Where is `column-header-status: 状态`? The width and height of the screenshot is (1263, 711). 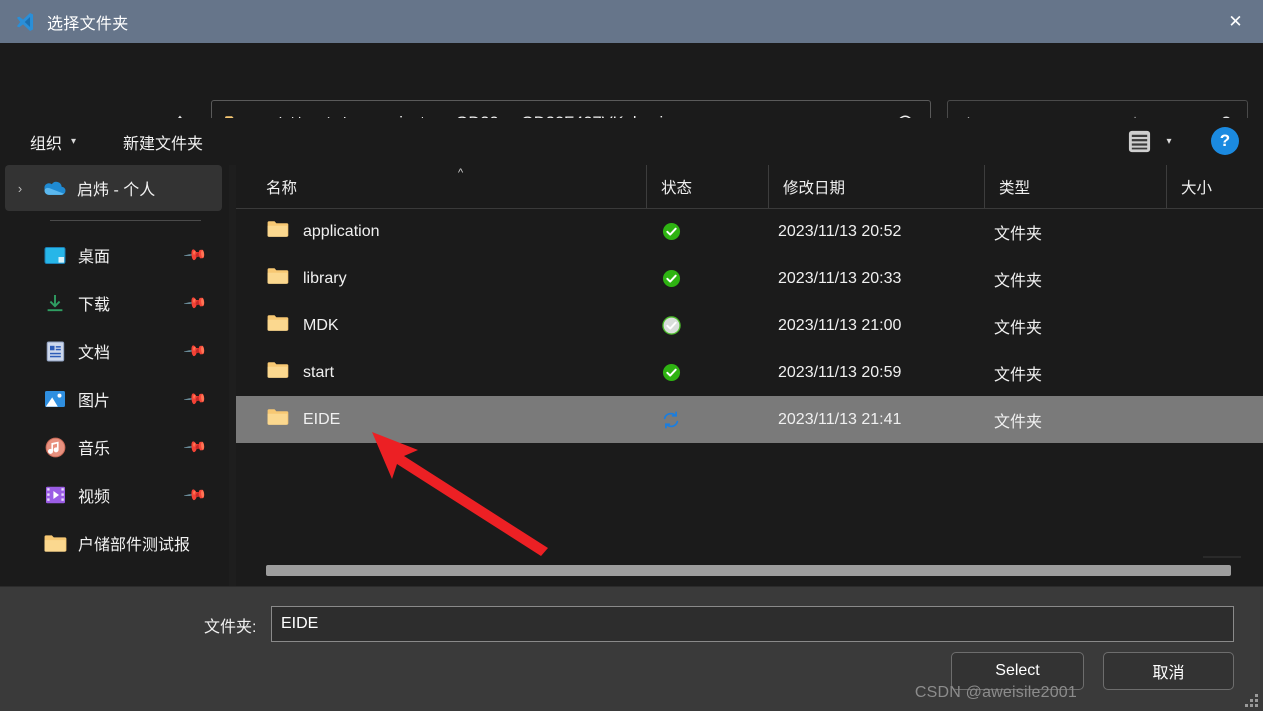 column-header-status: 状态 is located at coordinates (707, 186).